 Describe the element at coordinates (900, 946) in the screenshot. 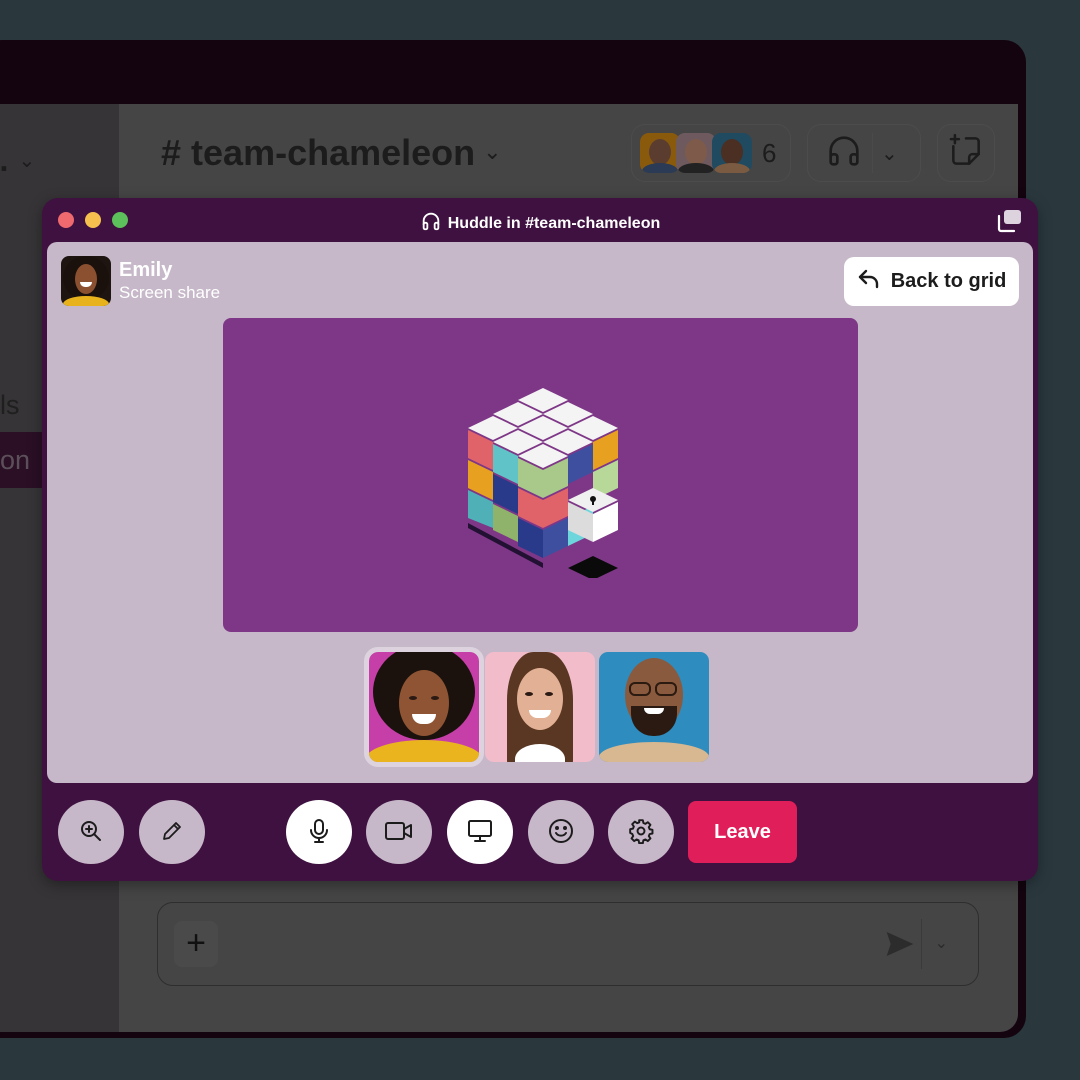

I see `send-icon` at that location.